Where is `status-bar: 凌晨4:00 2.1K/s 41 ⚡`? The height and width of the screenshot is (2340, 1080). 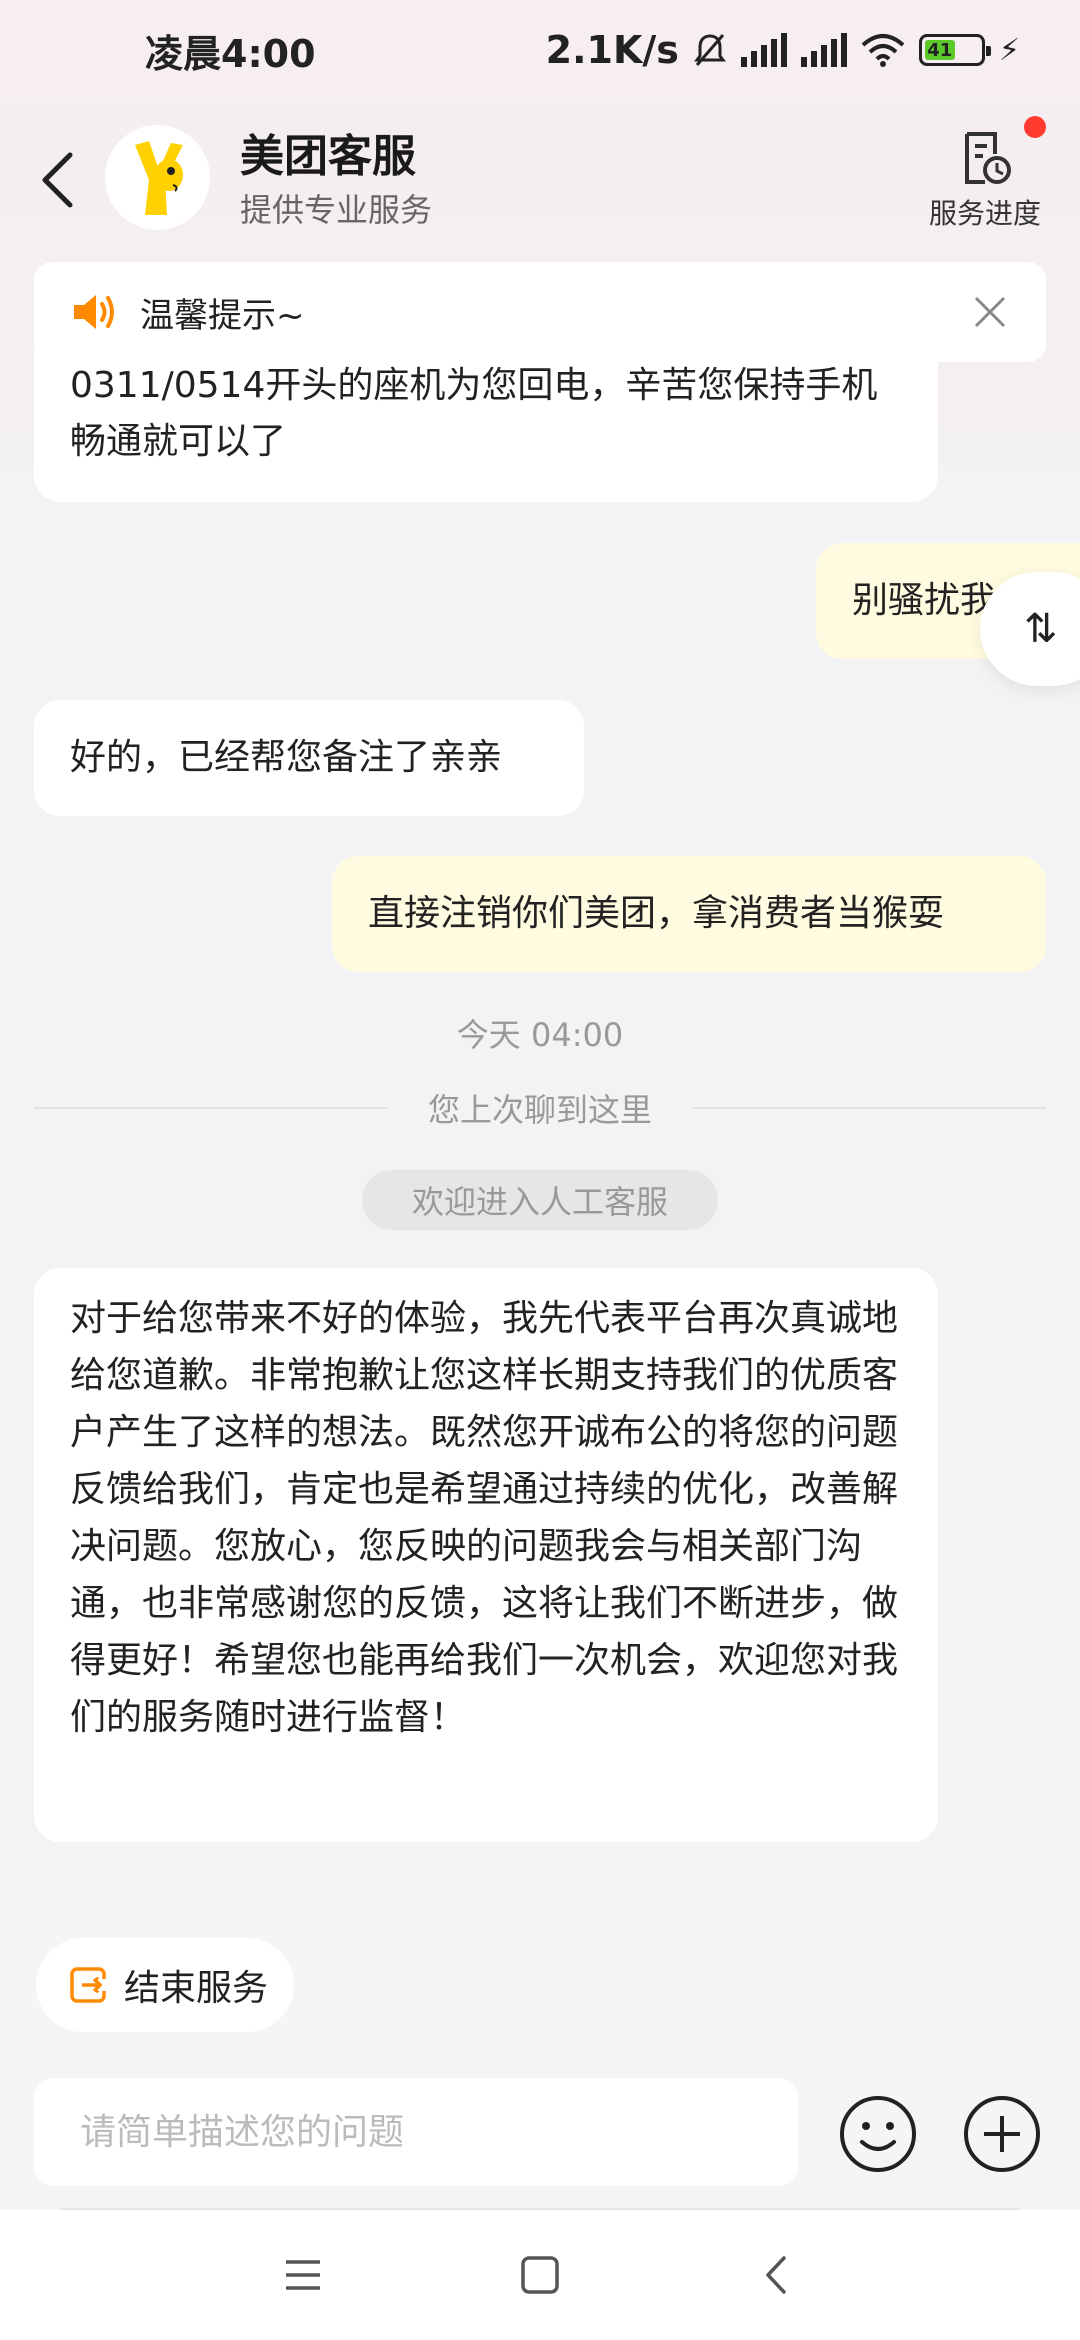
status-bar: 凌晨4:00 2.1K/s 41 ⚡ is located at coordinates (540, 50).